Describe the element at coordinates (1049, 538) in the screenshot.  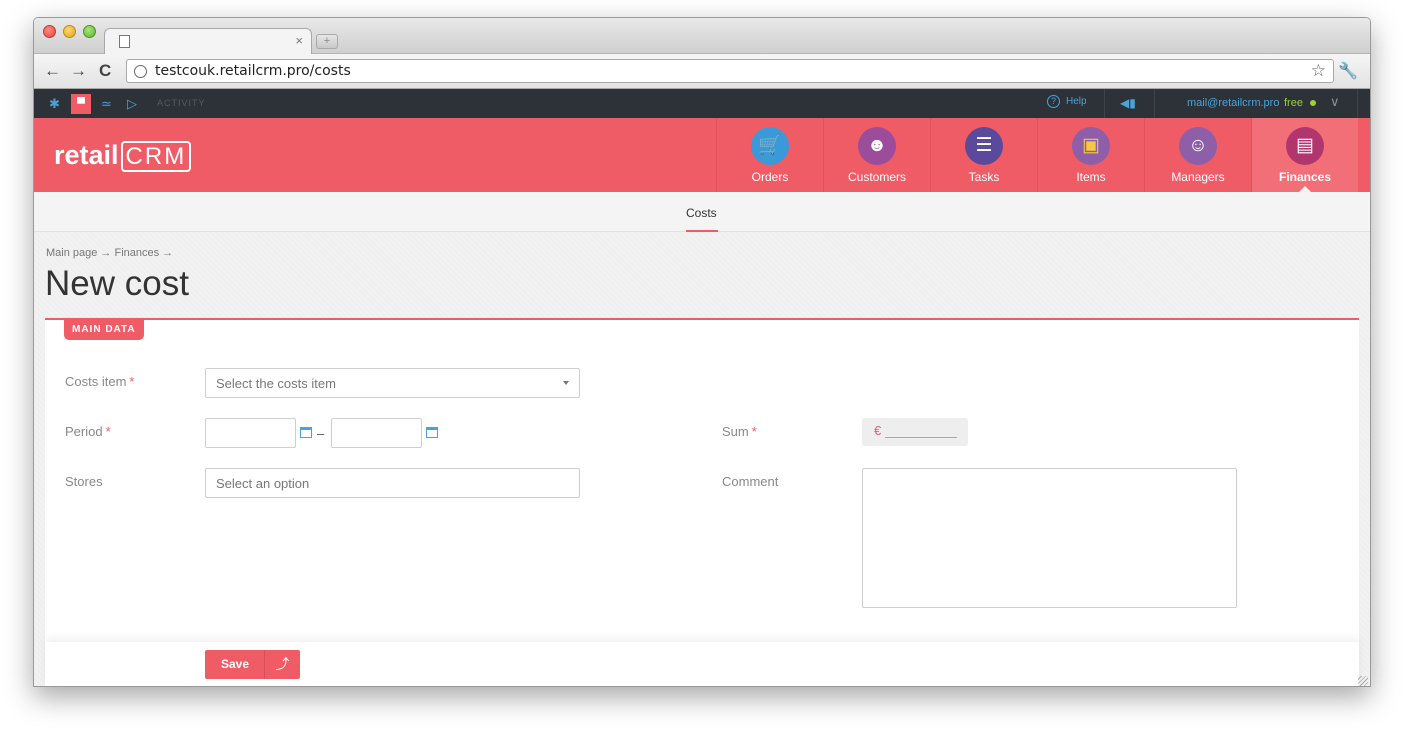
I see `comment-textarea` at that location.